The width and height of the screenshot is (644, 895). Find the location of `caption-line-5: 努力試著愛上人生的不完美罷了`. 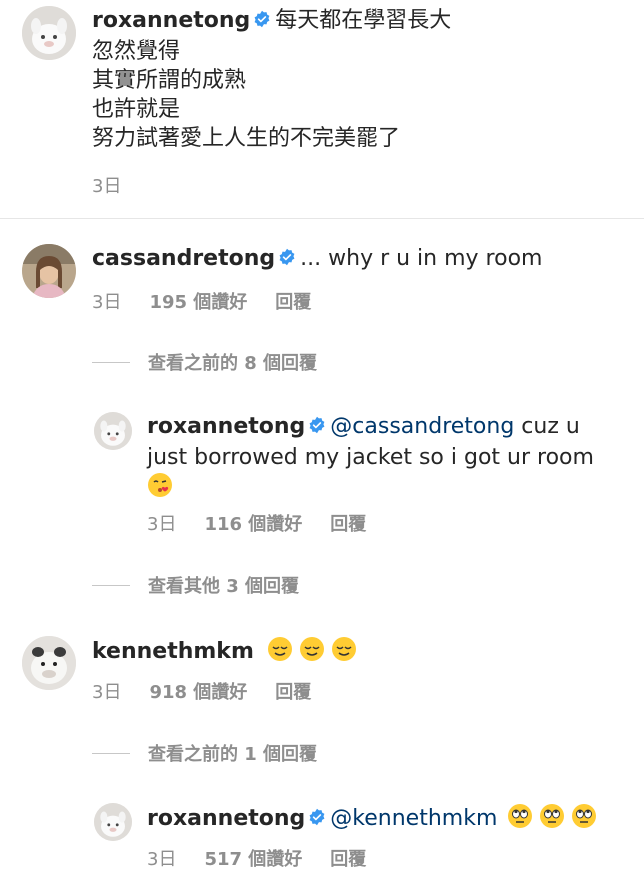

caption-line-5: 努力試著愛上人生的不完美罷了 is located at coordinates (246, 138).